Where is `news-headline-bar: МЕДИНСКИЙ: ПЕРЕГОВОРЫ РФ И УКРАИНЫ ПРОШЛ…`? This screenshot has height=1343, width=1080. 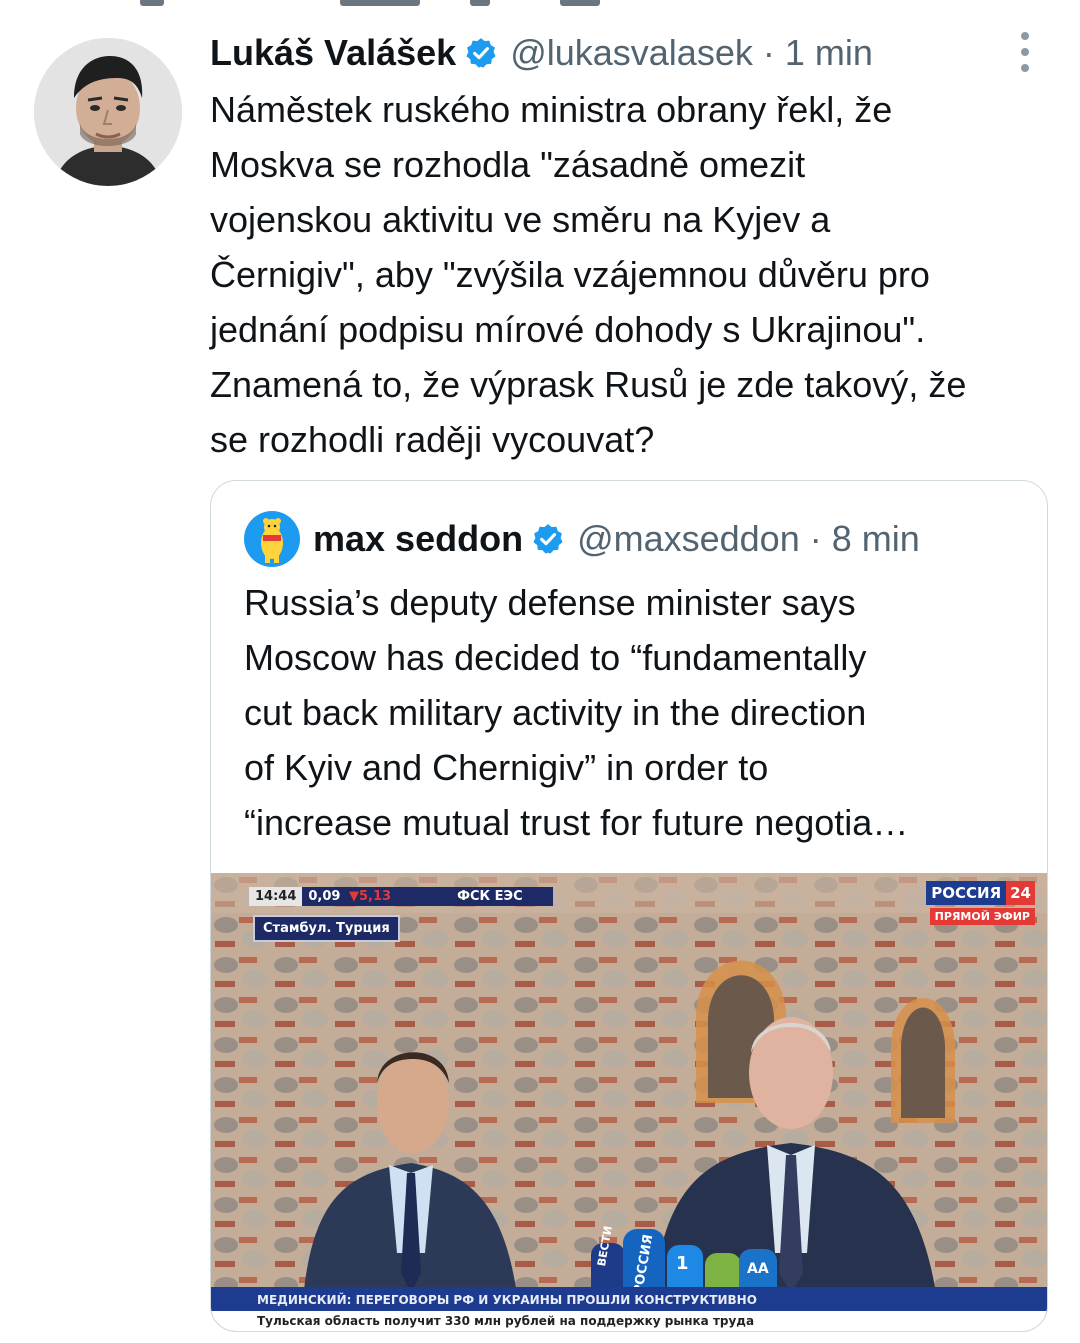
news-headline-bar: МЕДИНСКИЙ: ПЕРЕГОВОРЫ РФ И УКРАИНЫ ПРОШЛ… is located at coordinates (629, 1300).